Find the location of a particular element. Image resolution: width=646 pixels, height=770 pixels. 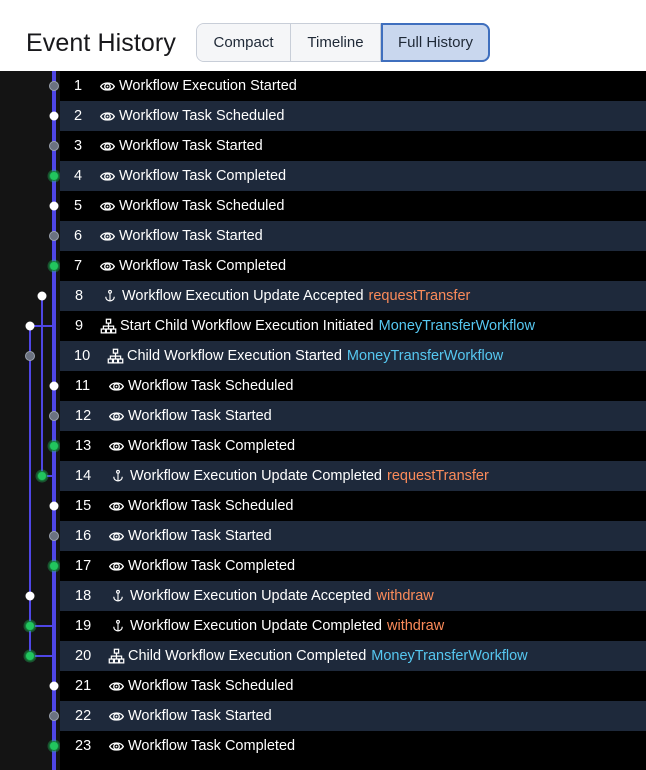

event-id: 18 is located at coordinates (83, 596).